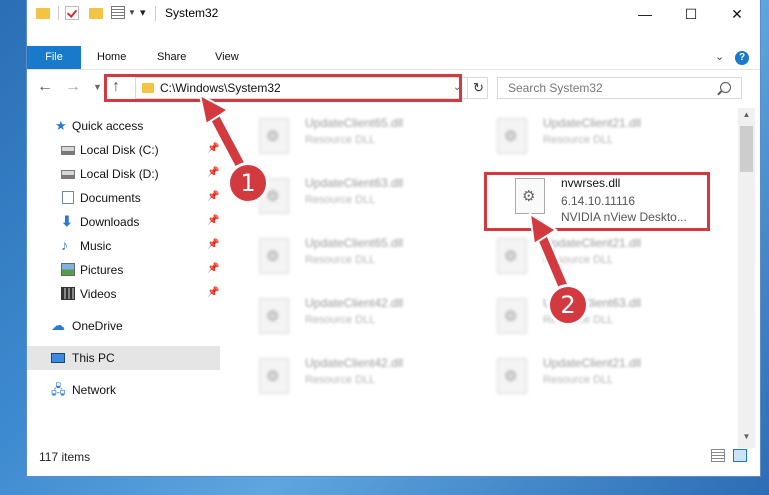 The height and width of the screenshot is (495, 769). Describe the element at coordinates (568, 305) in the screenshot. I see `step-2-badge: 2` at that location.